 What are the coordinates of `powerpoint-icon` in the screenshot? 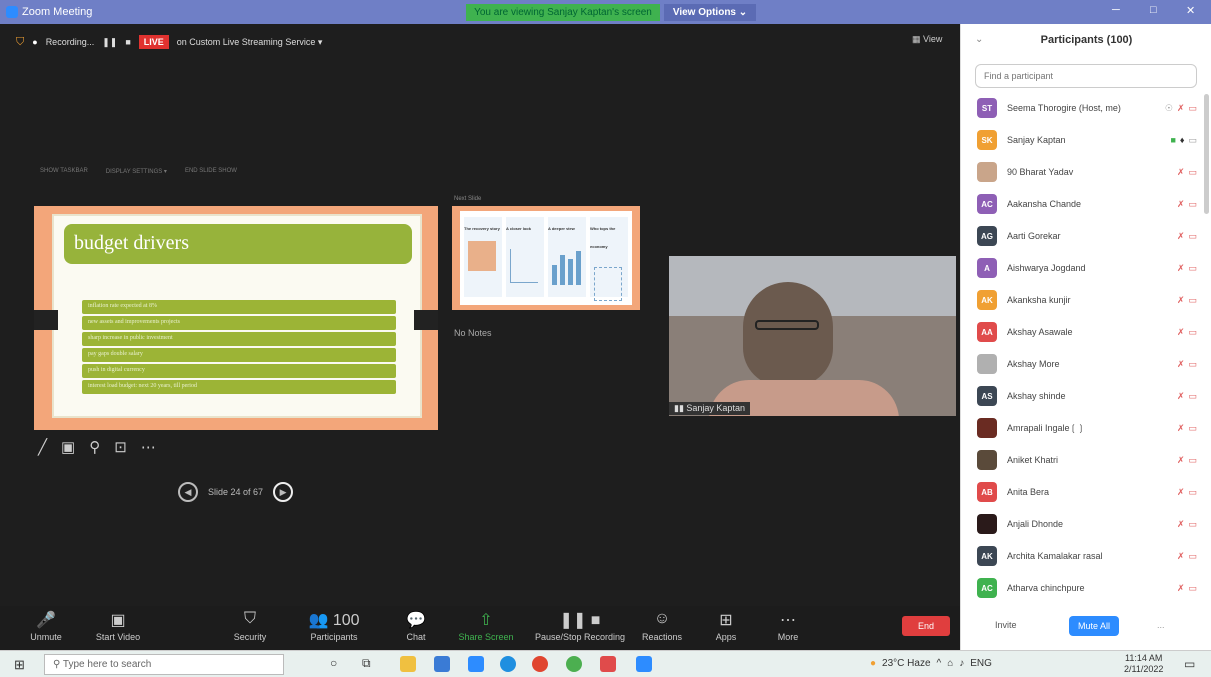 It's located at (540, 664).